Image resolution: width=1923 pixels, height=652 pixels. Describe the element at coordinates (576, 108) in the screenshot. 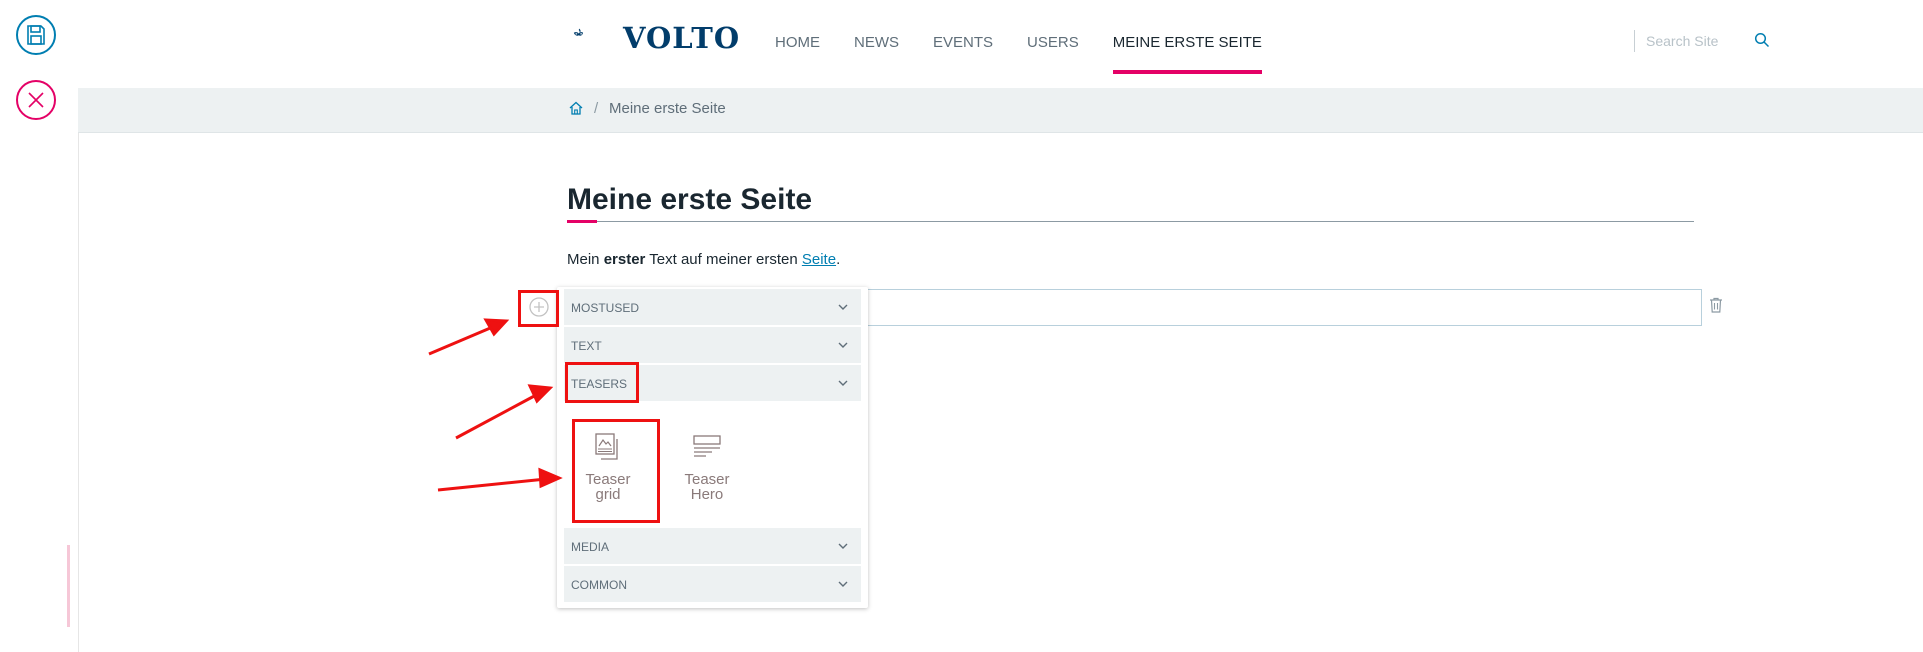

I see `home-icon` at that location.